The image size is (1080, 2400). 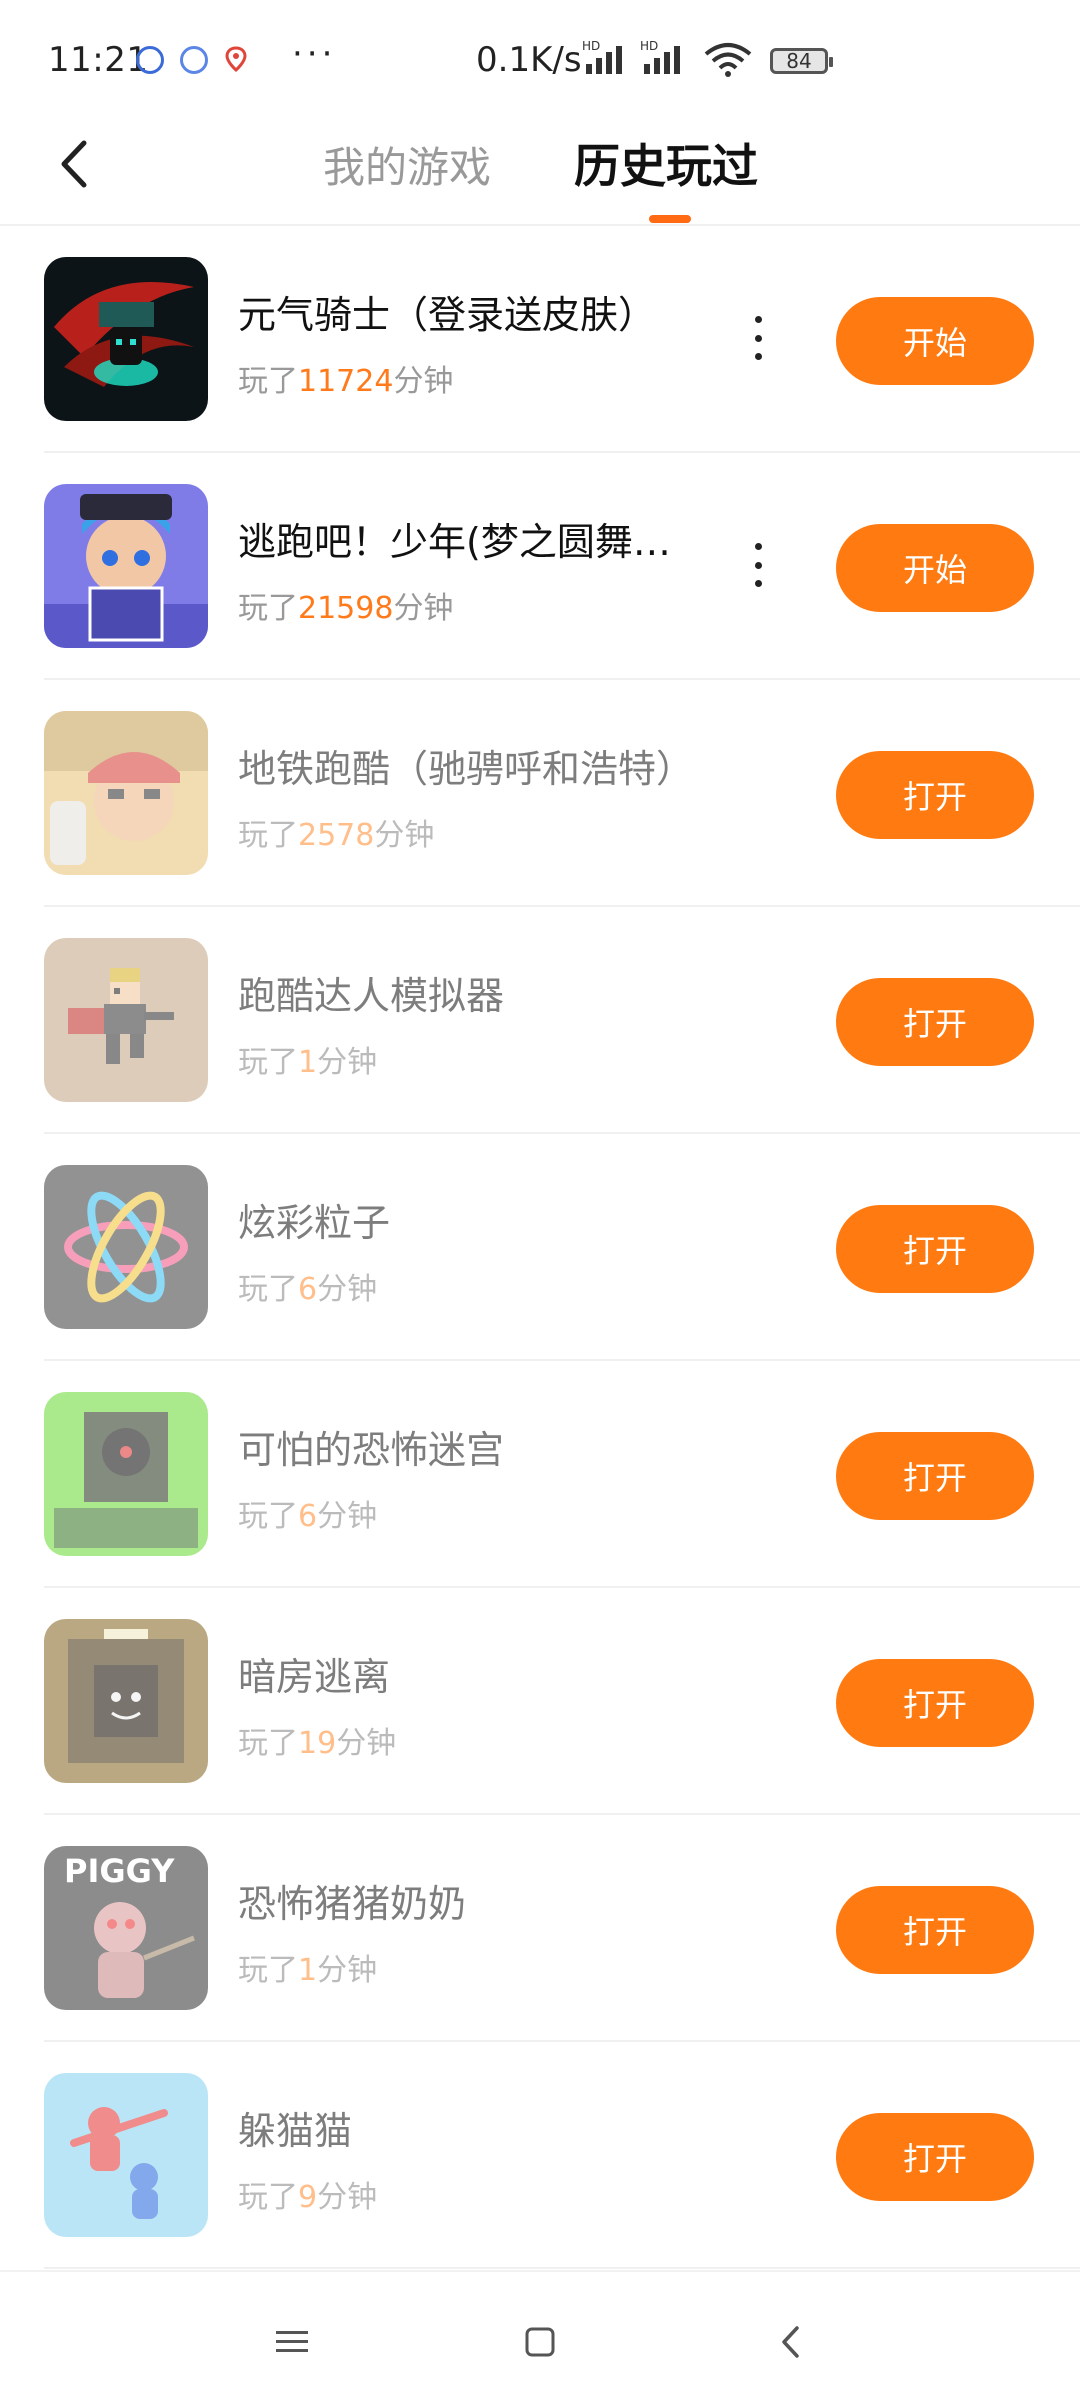 I want to click on game-name: 可怕的恐怖迷宫, so click(x=371, y=1450).